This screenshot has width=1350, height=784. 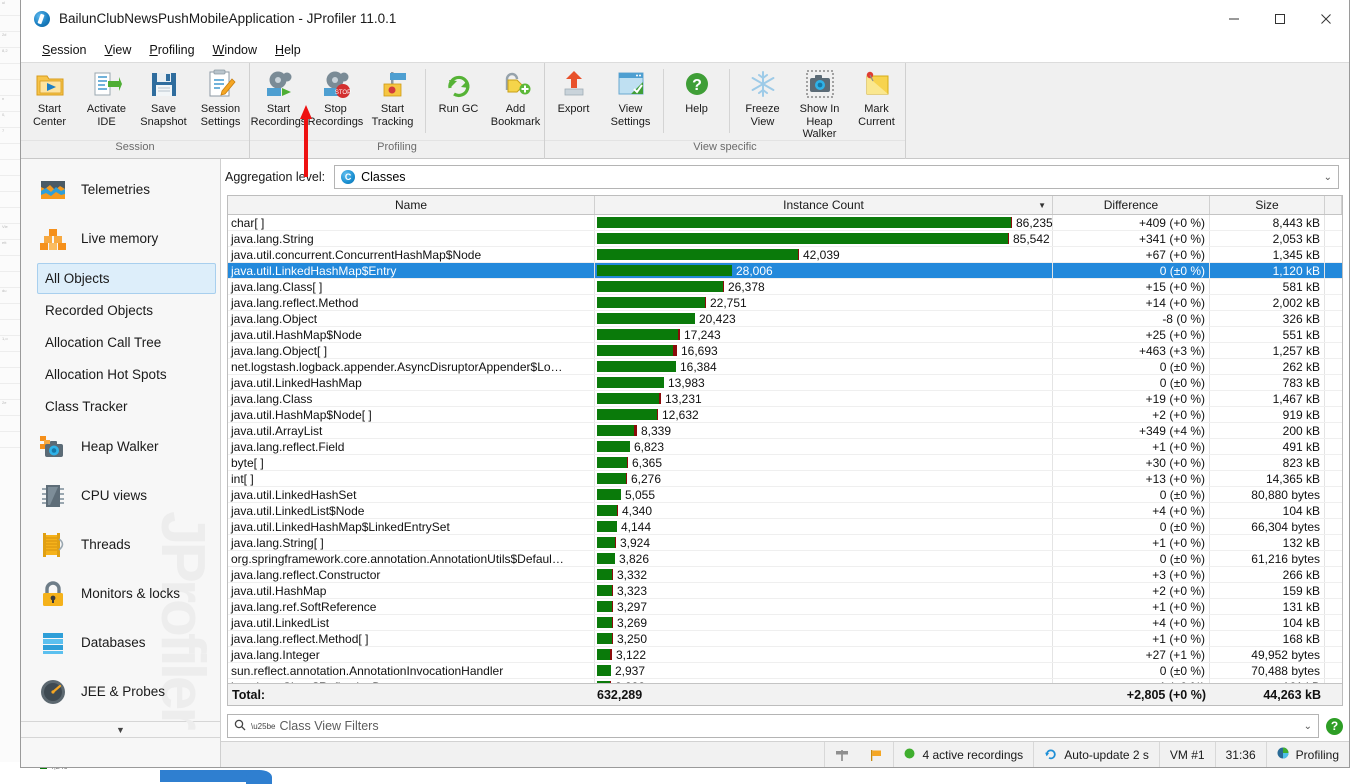 What do you see at coordinates (1186, 754) in the screenshot?
I see `status-vm: VM #1` at bounding box center [1186, 754].